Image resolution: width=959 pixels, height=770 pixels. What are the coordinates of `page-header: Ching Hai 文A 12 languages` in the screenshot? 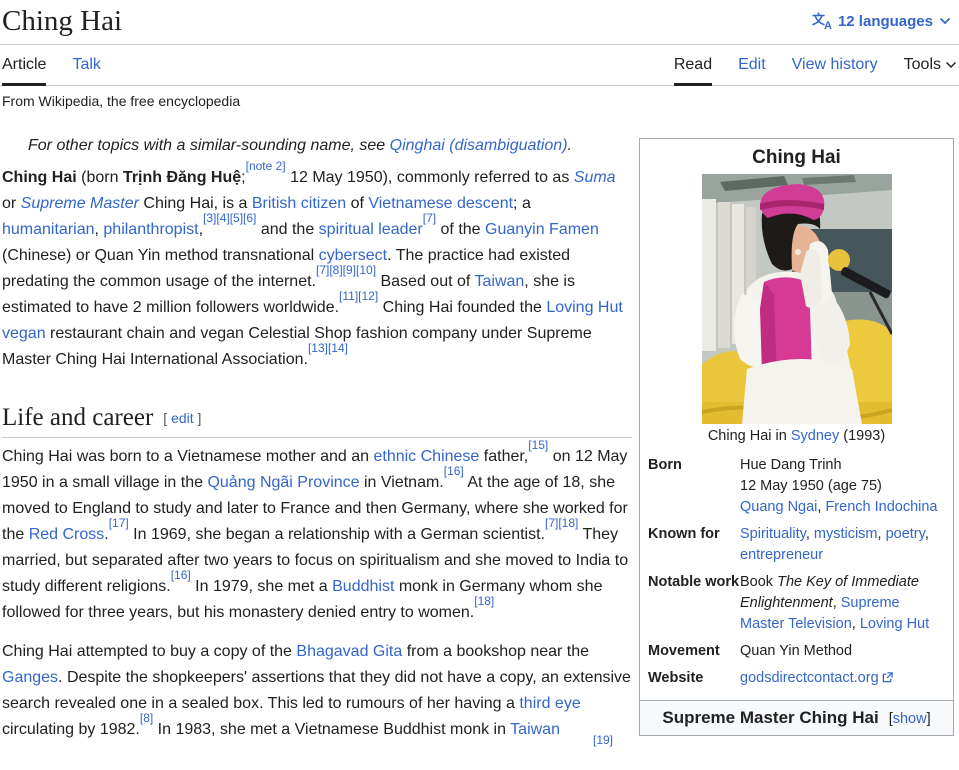 It's located at (479, 22).